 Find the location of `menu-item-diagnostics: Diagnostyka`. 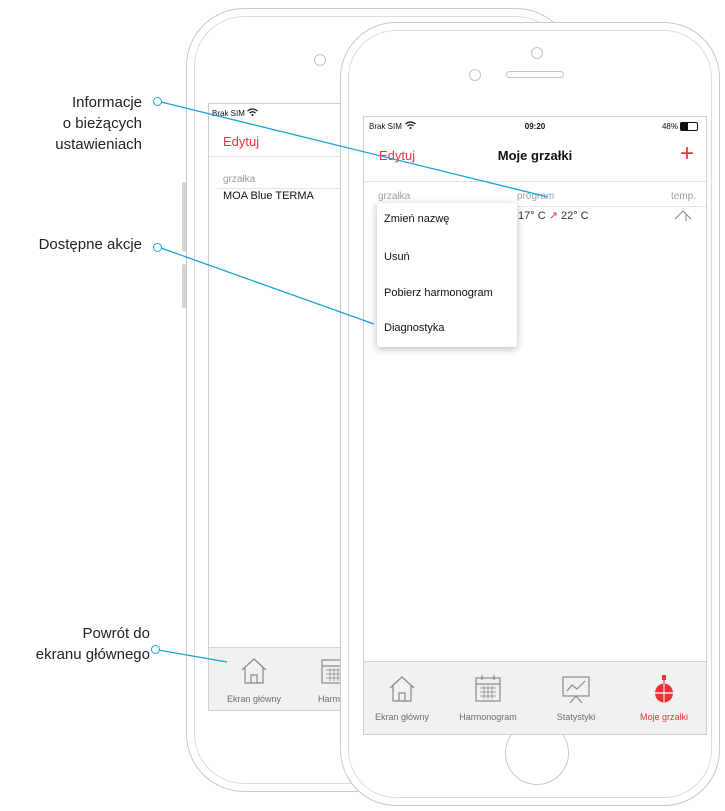

menu-item-diagnostics: Diagnostyka is located at coordinates (414, 328).